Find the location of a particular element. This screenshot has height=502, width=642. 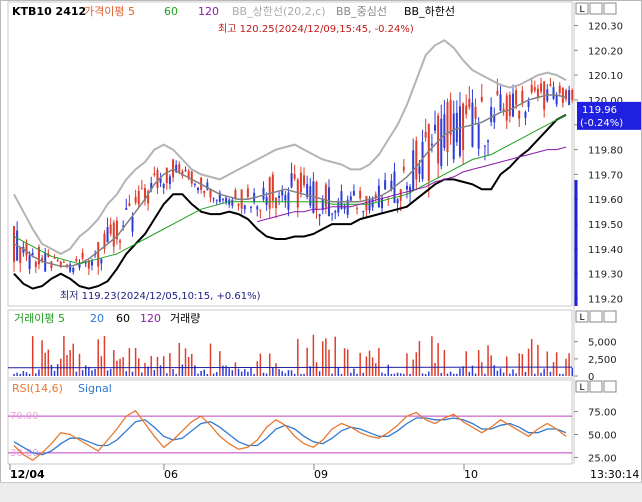

high-annotation: 최고 120.25(2024/12/09,15:45, -0.24%) is located at coordinates (316, 29).